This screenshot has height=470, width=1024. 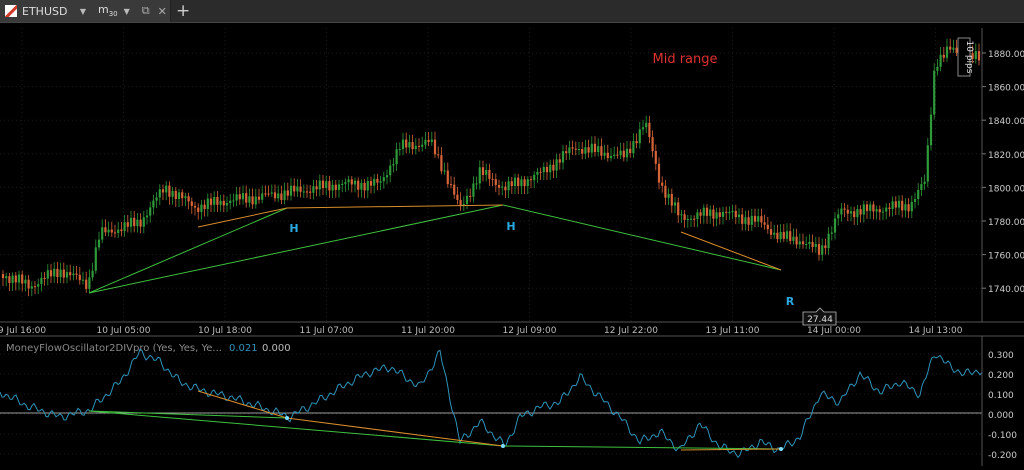 What do you see at coordinates (11, 11) in the screenshot?
I see `symbol-logo-icon` at bounding box center [11, 11].